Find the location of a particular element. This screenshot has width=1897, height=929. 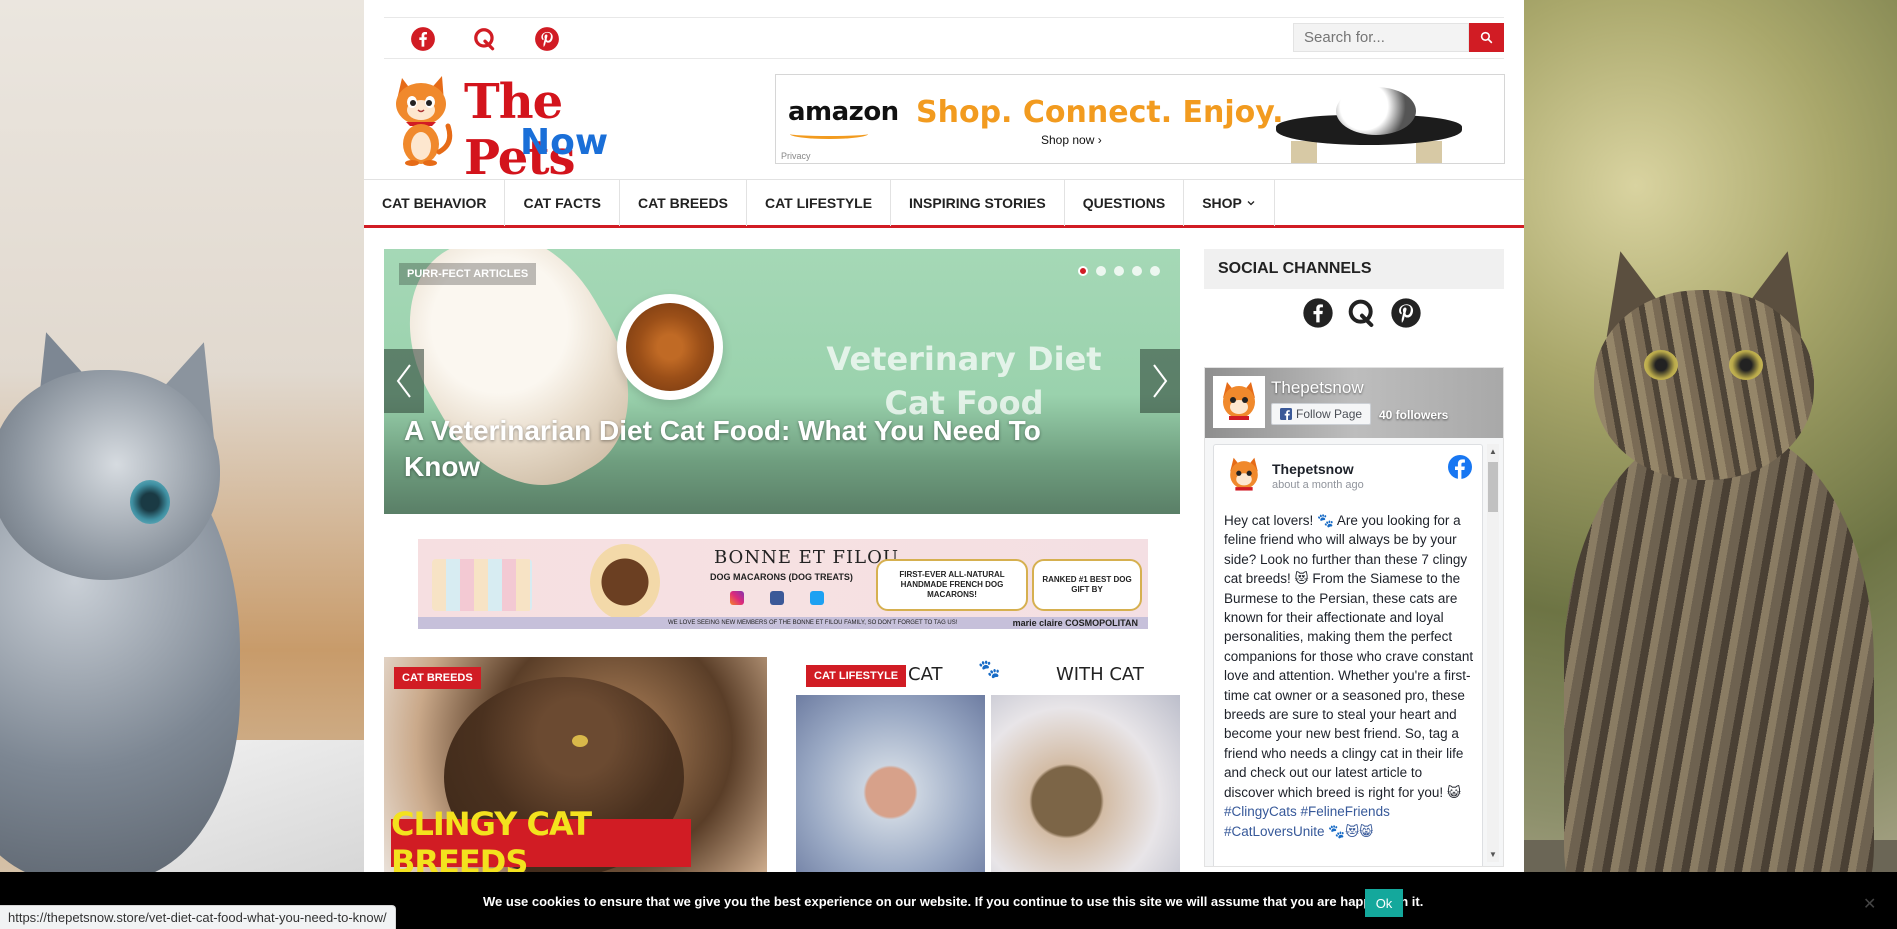

article-card-clingy-cat-breeds: CLINGY CAT BREEDS CAT BREEDS is located at coordinates (575, 764).